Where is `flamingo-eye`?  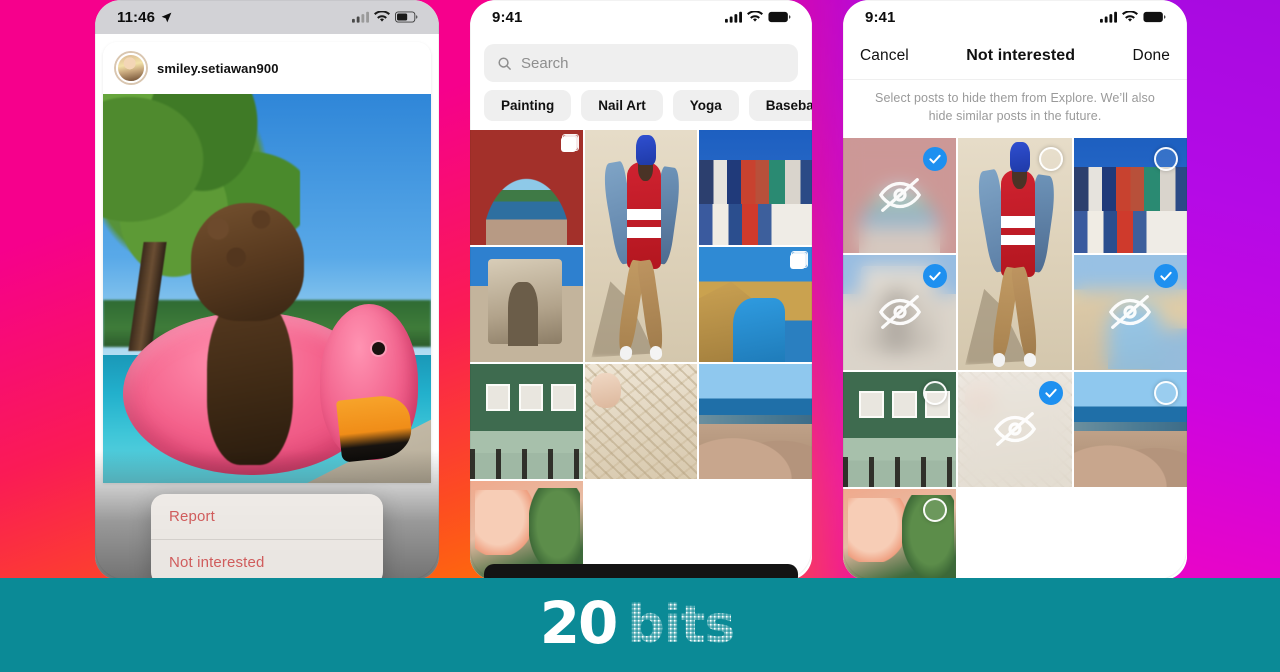 flamingo-eye is located at coordinates (379, 348).